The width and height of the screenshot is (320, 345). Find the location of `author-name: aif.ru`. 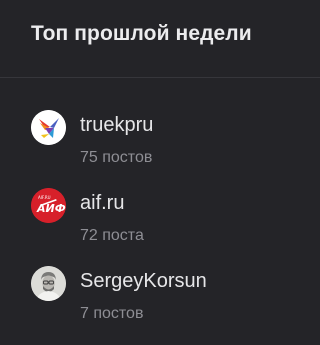

author-name: aif.ru is located at coordinates (102, 203).